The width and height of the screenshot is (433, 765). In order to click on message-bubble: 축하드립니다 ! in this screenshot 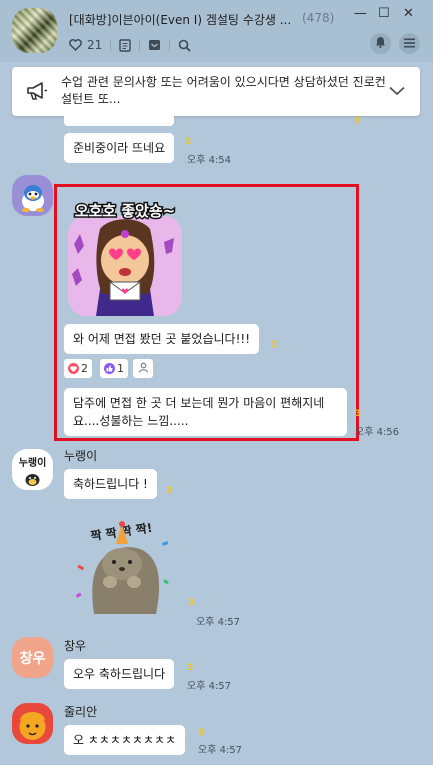, I will do `click(110, 484)`.